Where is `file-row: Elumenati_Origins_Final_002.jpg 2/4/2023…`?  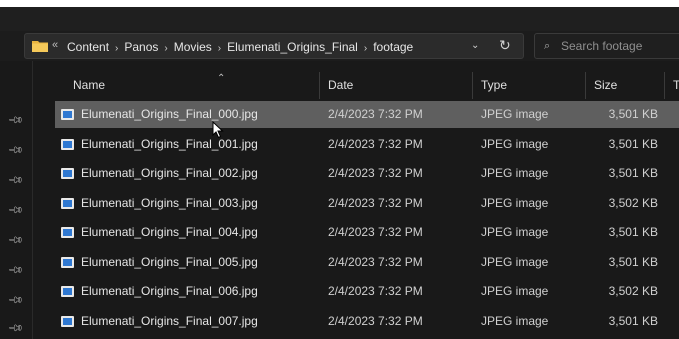
file-row: Elumenati_Origins_Final_002.jpg 2/4/2023… is located at coordinates (367, 173).